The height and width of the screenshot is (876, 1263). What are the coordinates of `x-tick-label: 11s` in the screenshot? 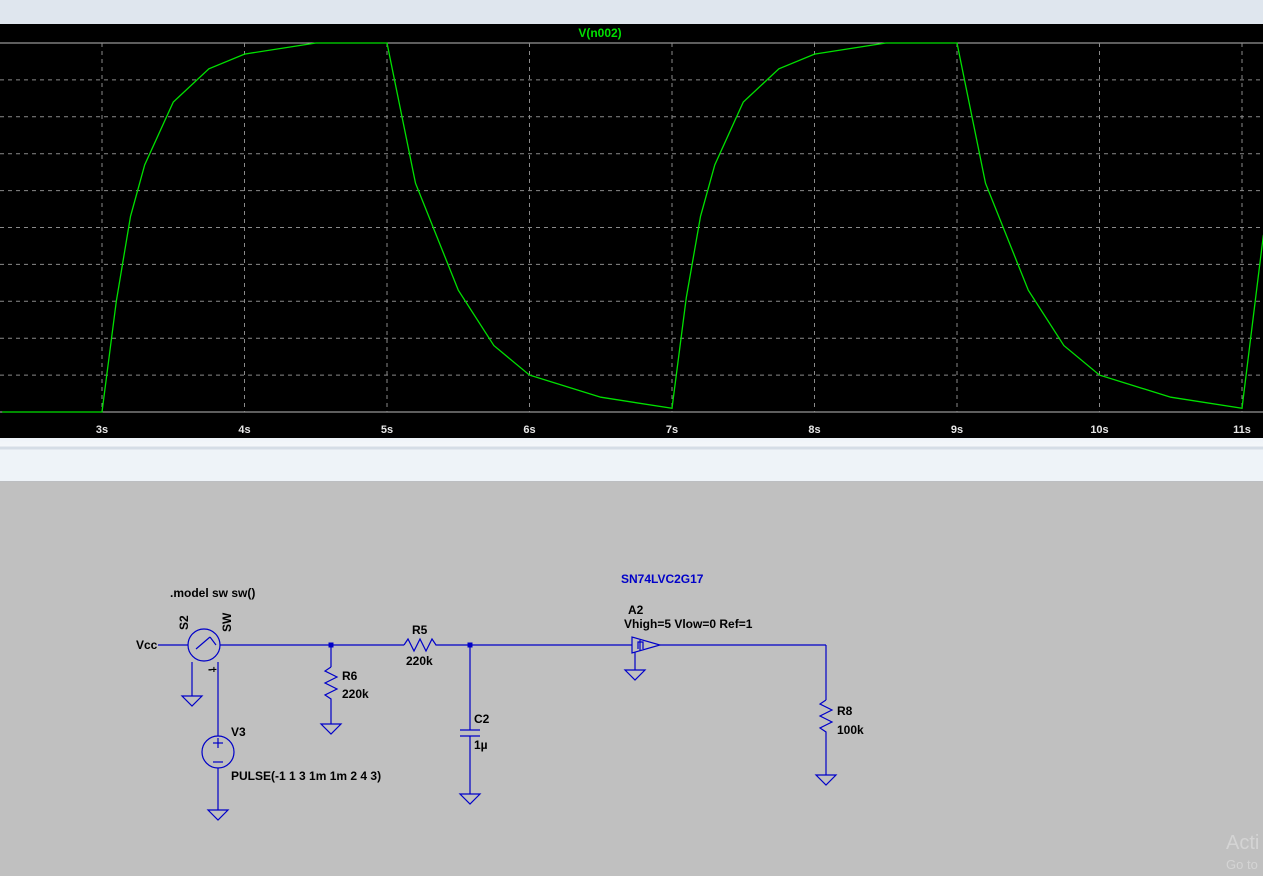 It's located at (1242, 430).